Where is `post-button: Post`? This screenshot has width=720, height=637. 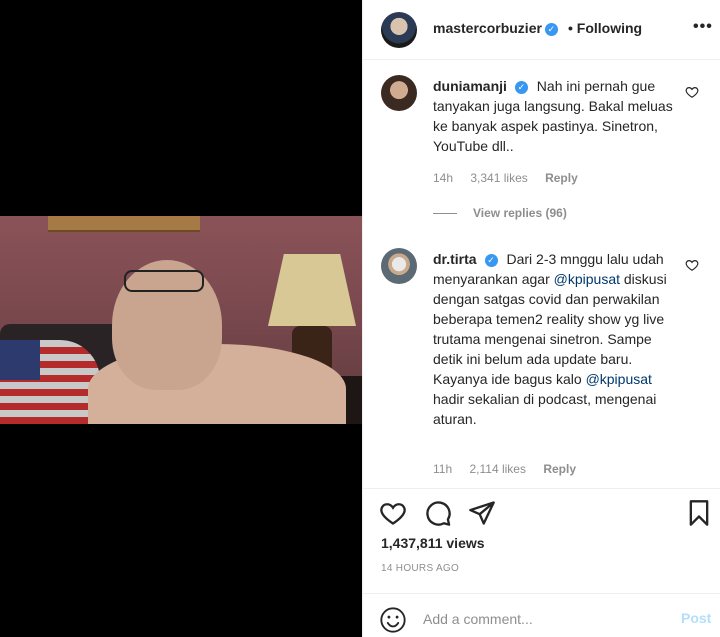 post-button: Post is located at coordinates (696, 618).